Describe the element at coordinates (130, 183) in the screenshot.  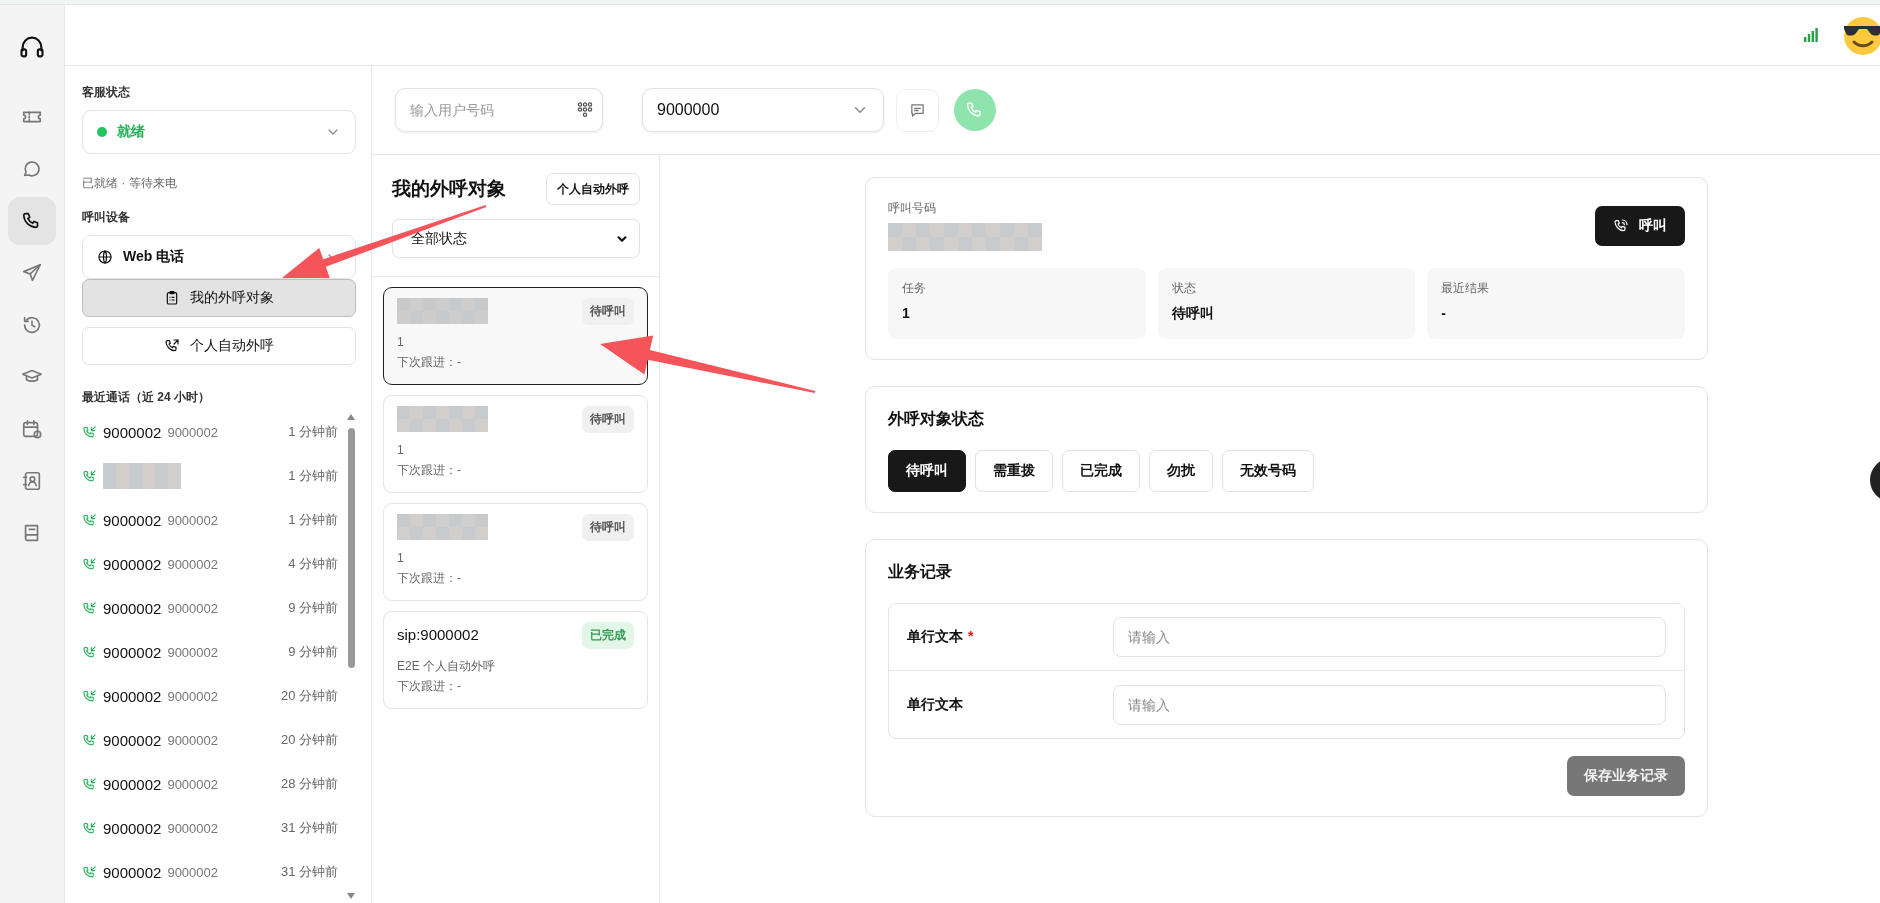
I see `status-hint: 已就绪 · 等待来电` at that location.